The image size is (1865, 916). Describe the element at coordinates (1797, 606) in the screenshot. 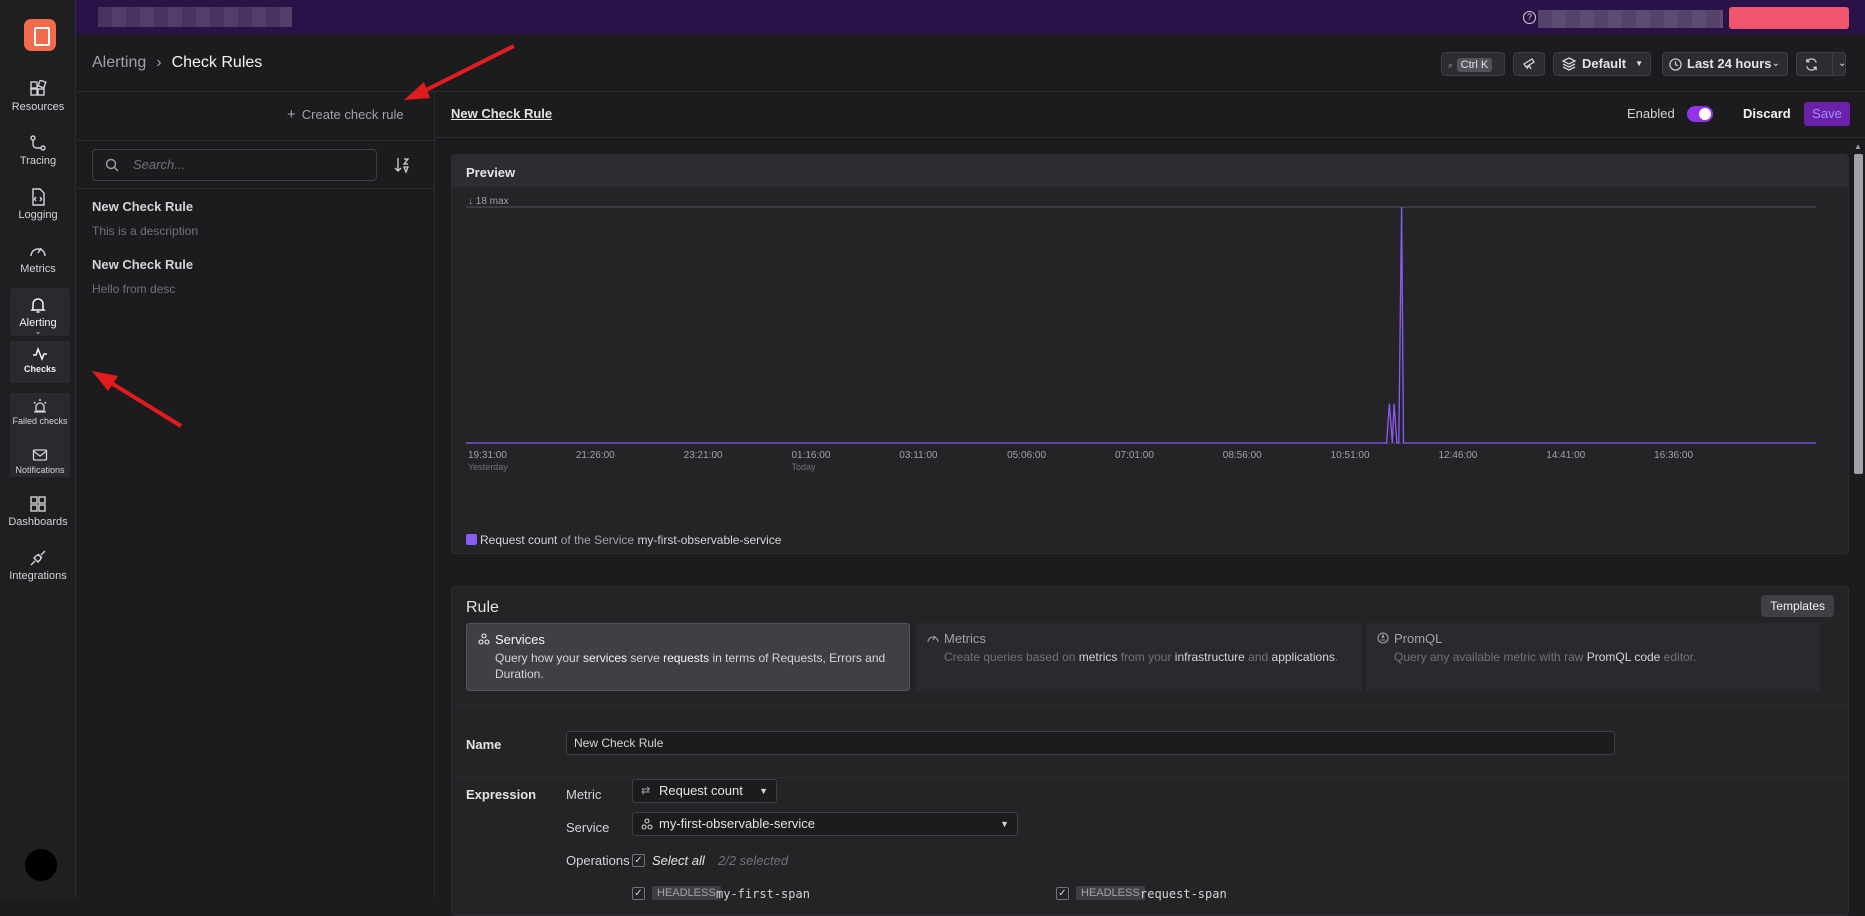

I see `templates-button: Templates` at that location.